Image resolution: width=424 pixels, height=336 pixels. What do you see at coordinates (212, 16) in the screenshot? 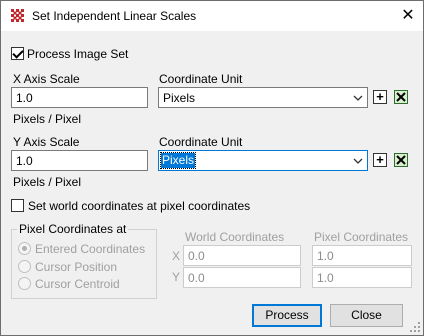
I see `title-bar: Set Independent Linear Scales ✕` at bounding box center [212, 16].